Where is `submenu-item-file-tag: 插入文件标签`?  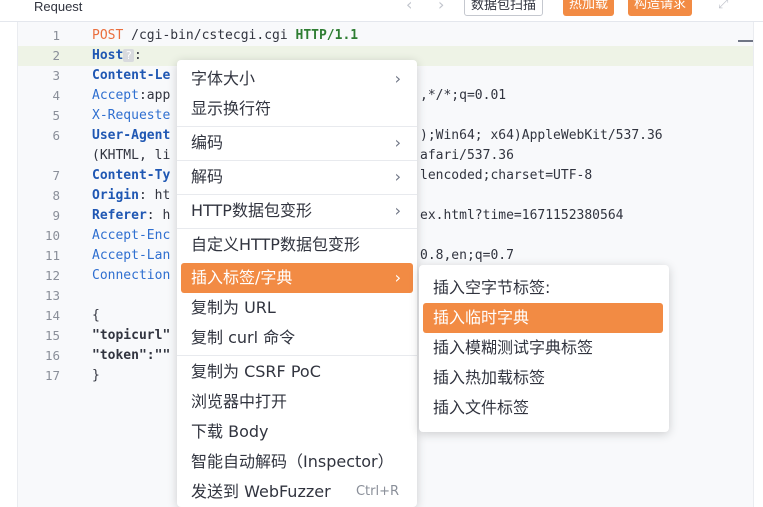 submenu-item-file-tag: 插入文件标签 is located at coordinates (543, 408).